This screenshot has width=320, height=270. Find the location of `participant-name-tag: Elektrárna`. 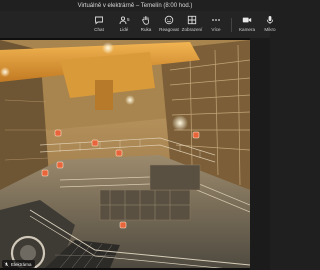

participant-name-tag: Elektrárna is located at coordinates (18, 264).